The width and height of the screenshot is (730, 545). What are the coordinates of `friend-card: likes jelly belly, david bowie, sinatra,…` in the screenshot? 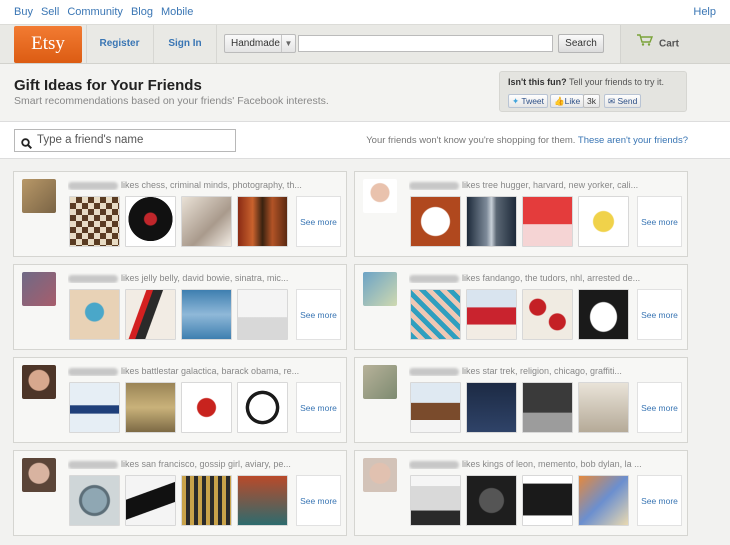 It's located at (180, 307).